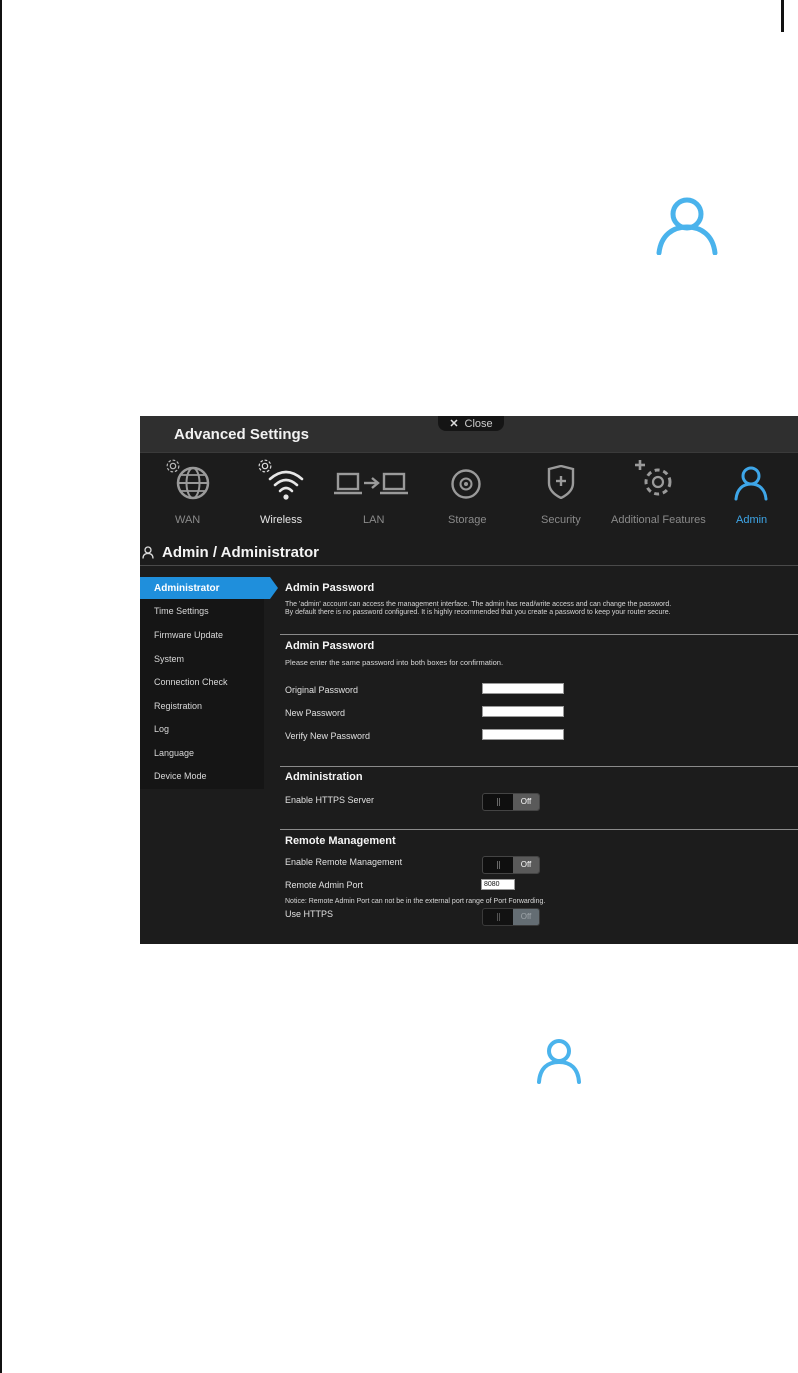  What do you see at coordinates (202, 659) in the screenshot?
I see `sidebar-item-system: System` at bounding box center [202, 659].